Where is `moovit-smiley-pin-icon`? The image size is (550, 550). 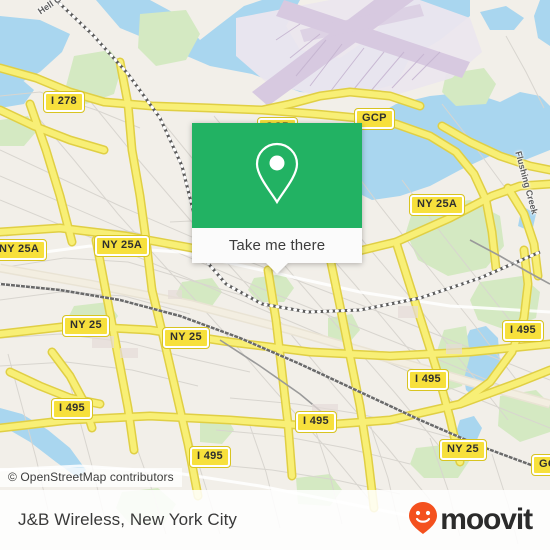
moovit-smiley-pin-icon is located at coordinates (423, 520).